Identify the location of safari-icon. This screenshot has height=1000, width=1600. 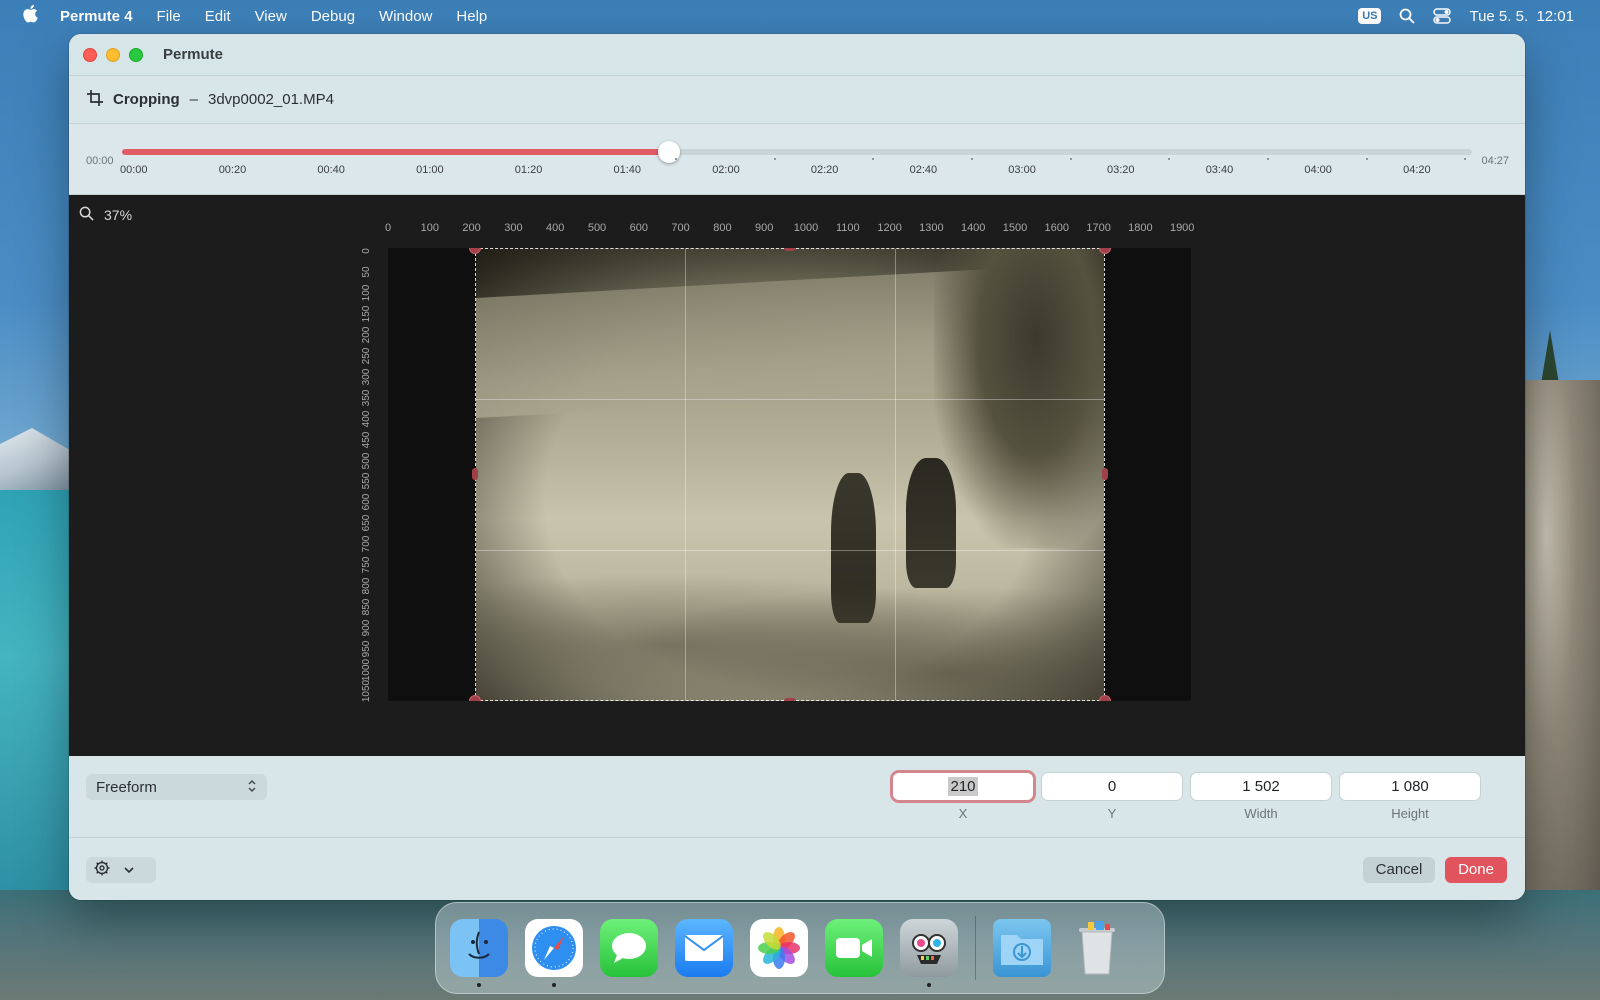
(554, 953).